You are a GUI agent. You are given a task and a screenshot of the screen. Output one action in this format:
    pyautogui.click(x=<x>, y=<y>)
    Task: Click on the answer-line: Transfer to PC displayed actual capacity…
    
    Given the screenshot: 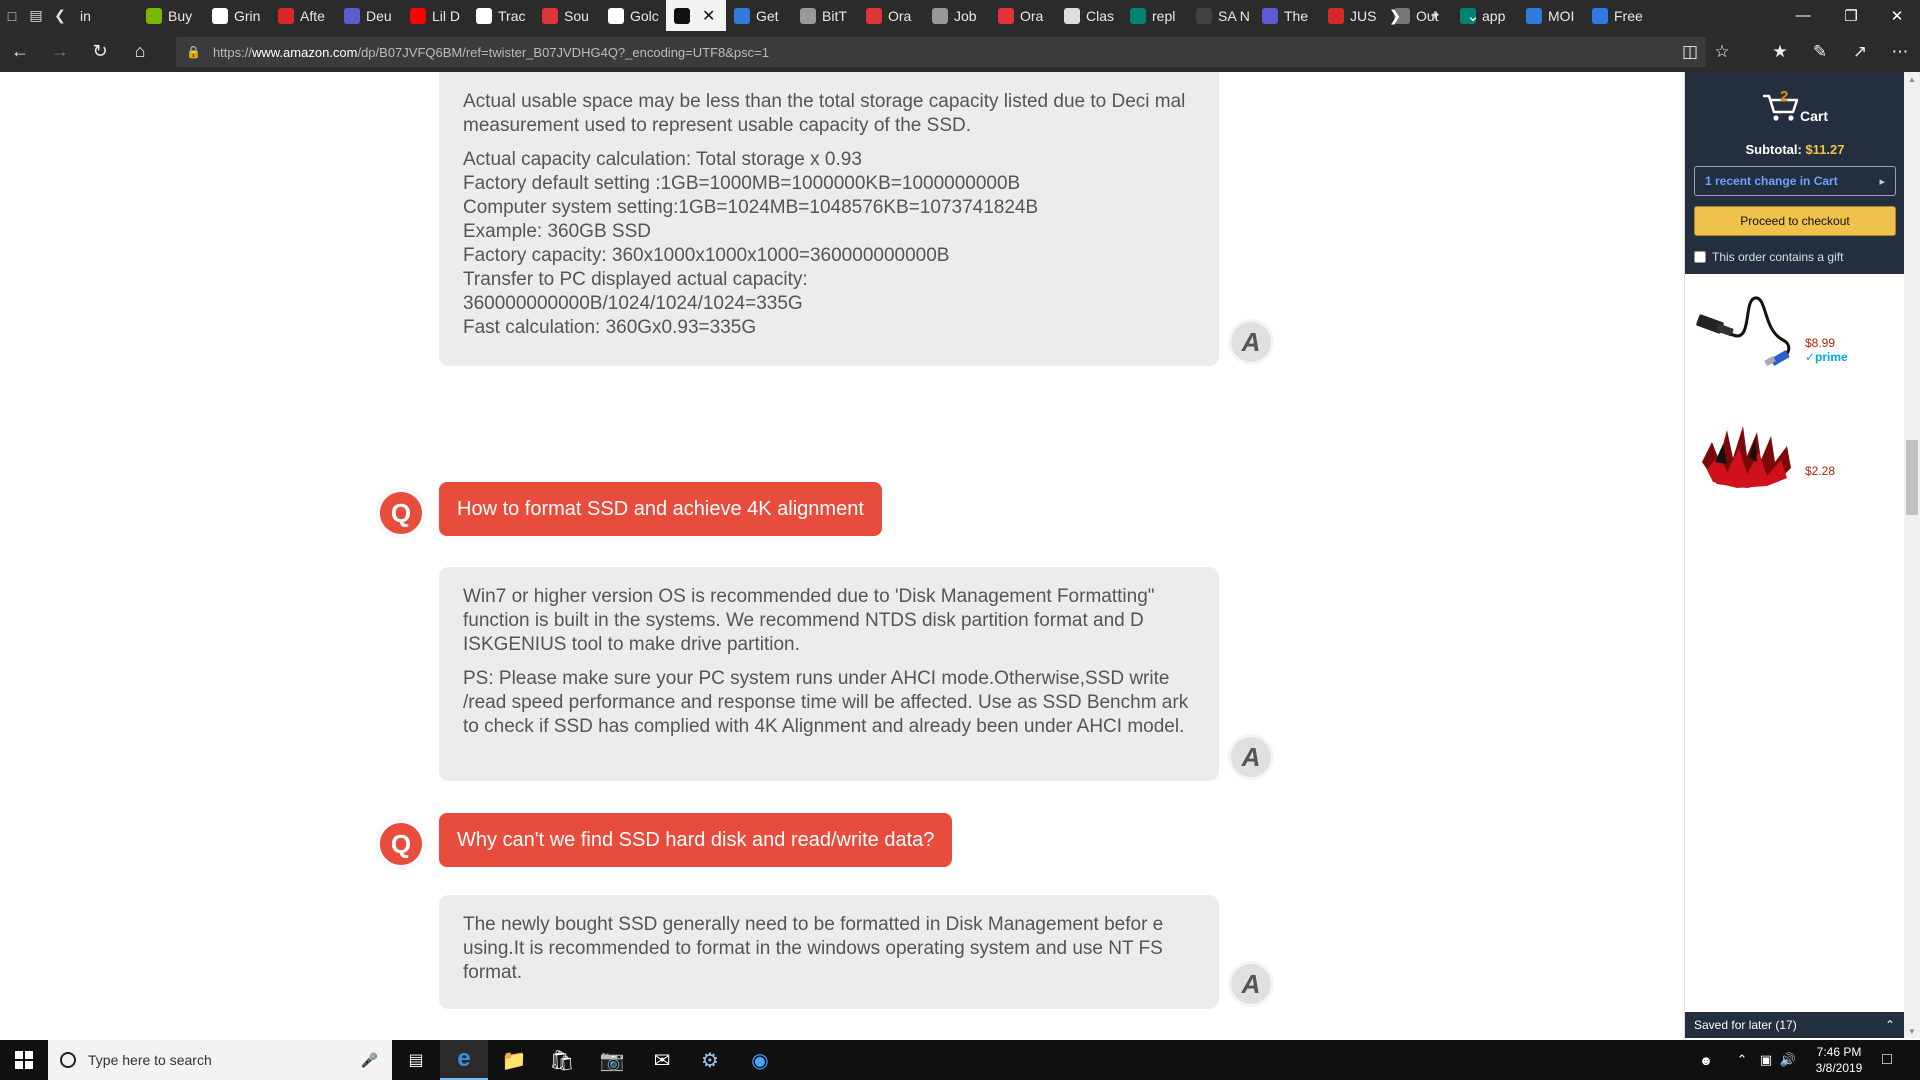 What is the action you would take?
    pyautogui.click(x=635, y=279)
    